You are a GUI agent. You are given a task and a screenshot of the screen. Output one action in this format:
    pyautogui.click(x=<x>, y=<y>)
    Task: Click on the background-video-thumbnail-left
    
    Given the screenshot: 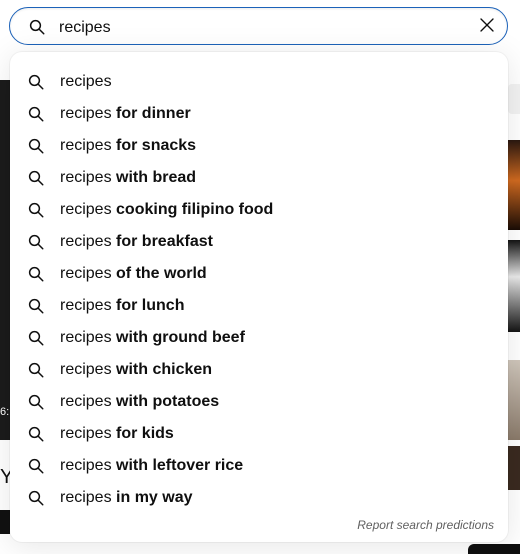 What is the action you would take?
    pyautogui.click(x=5, y=260)
    